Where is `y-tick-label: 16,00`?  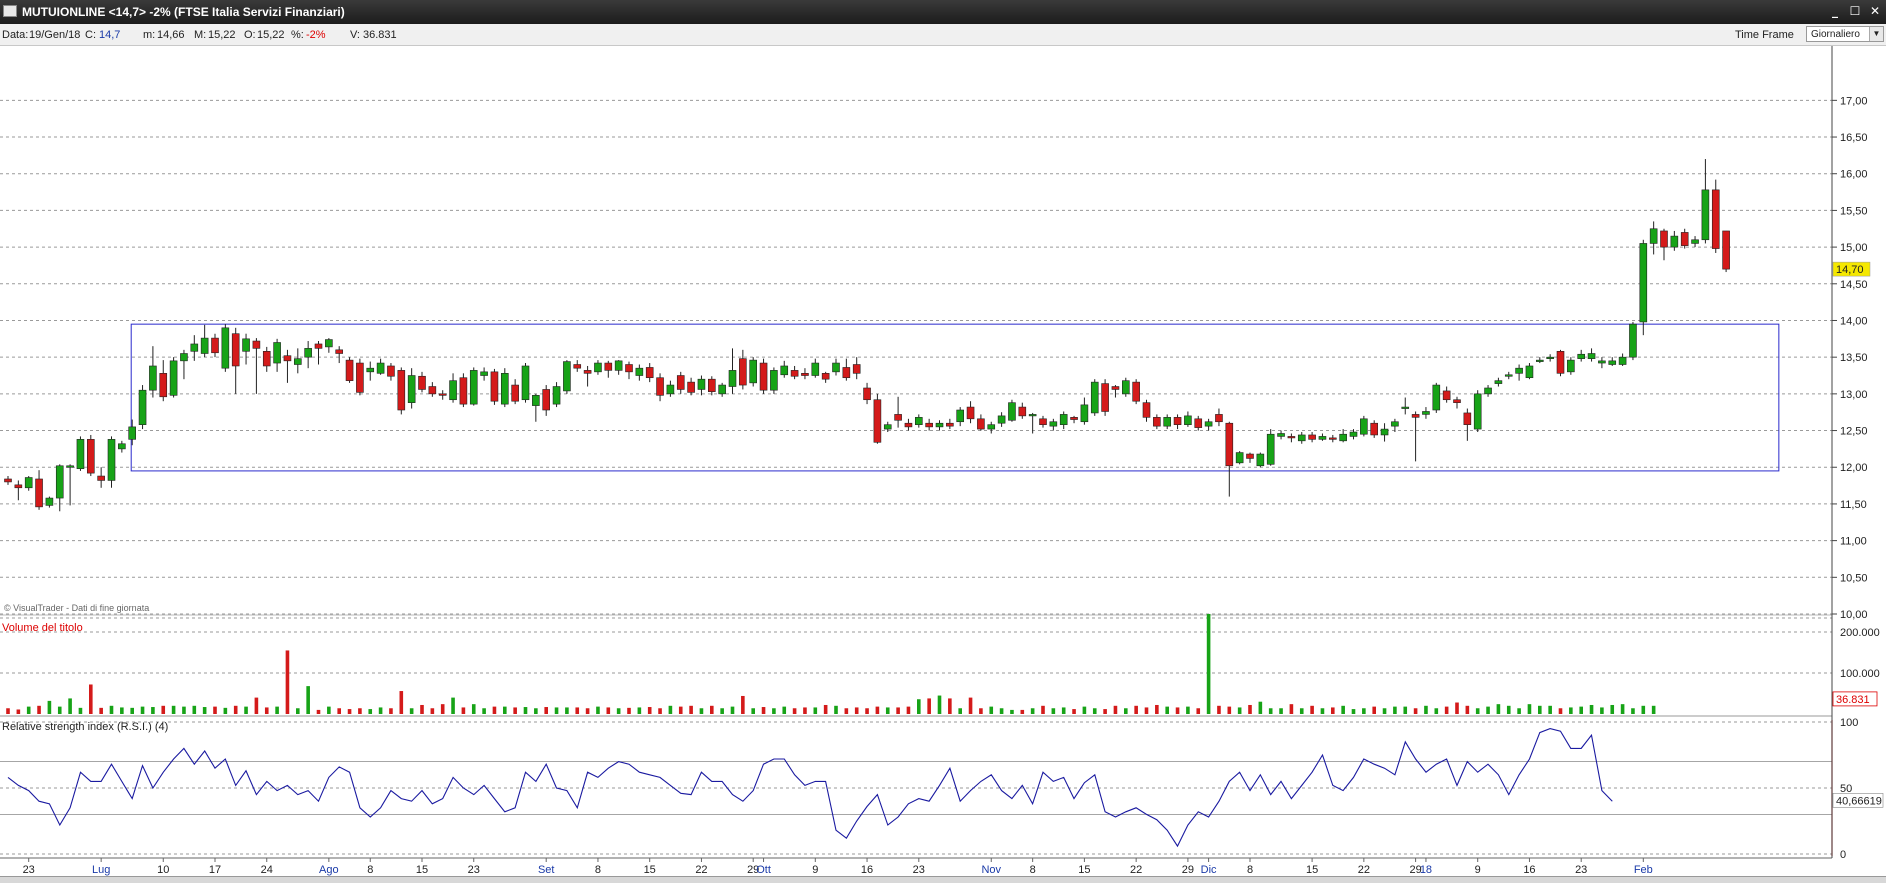 y-tick-label: 16,00 is located at coordinates (1854, 175).